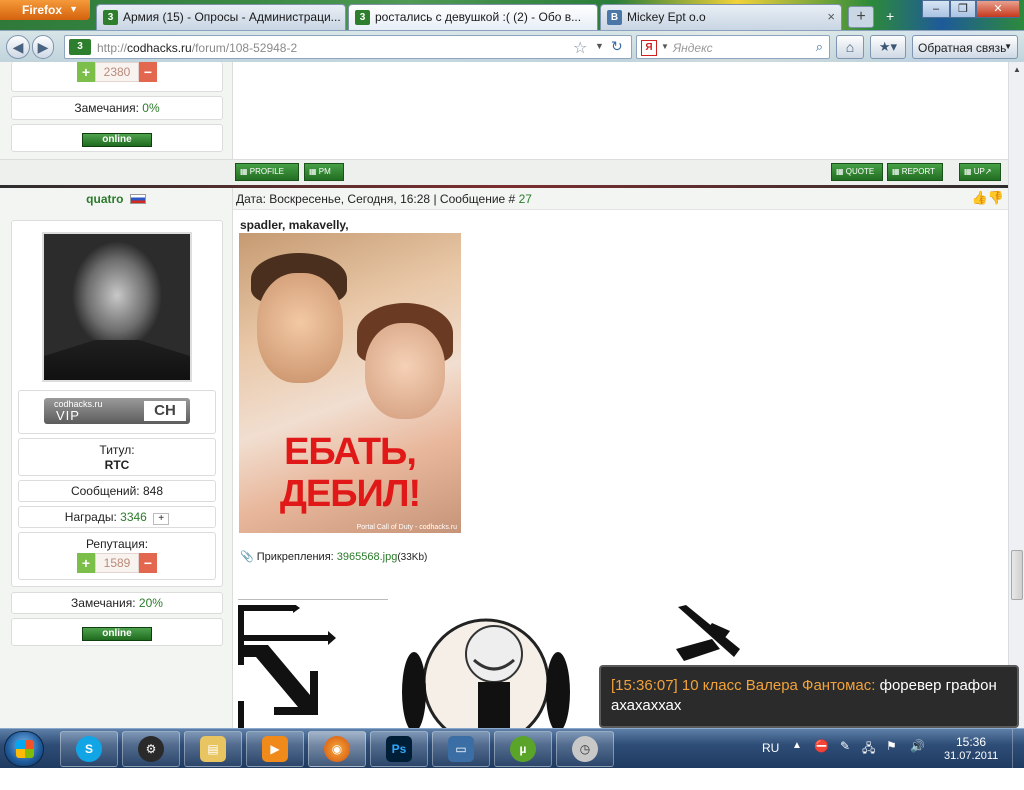 Image resolution: width=1024 pixels, height=790 pixels. Describe the element at coordinates (104, 199) in the screenshot. I see `username-link: quatro` at that location.